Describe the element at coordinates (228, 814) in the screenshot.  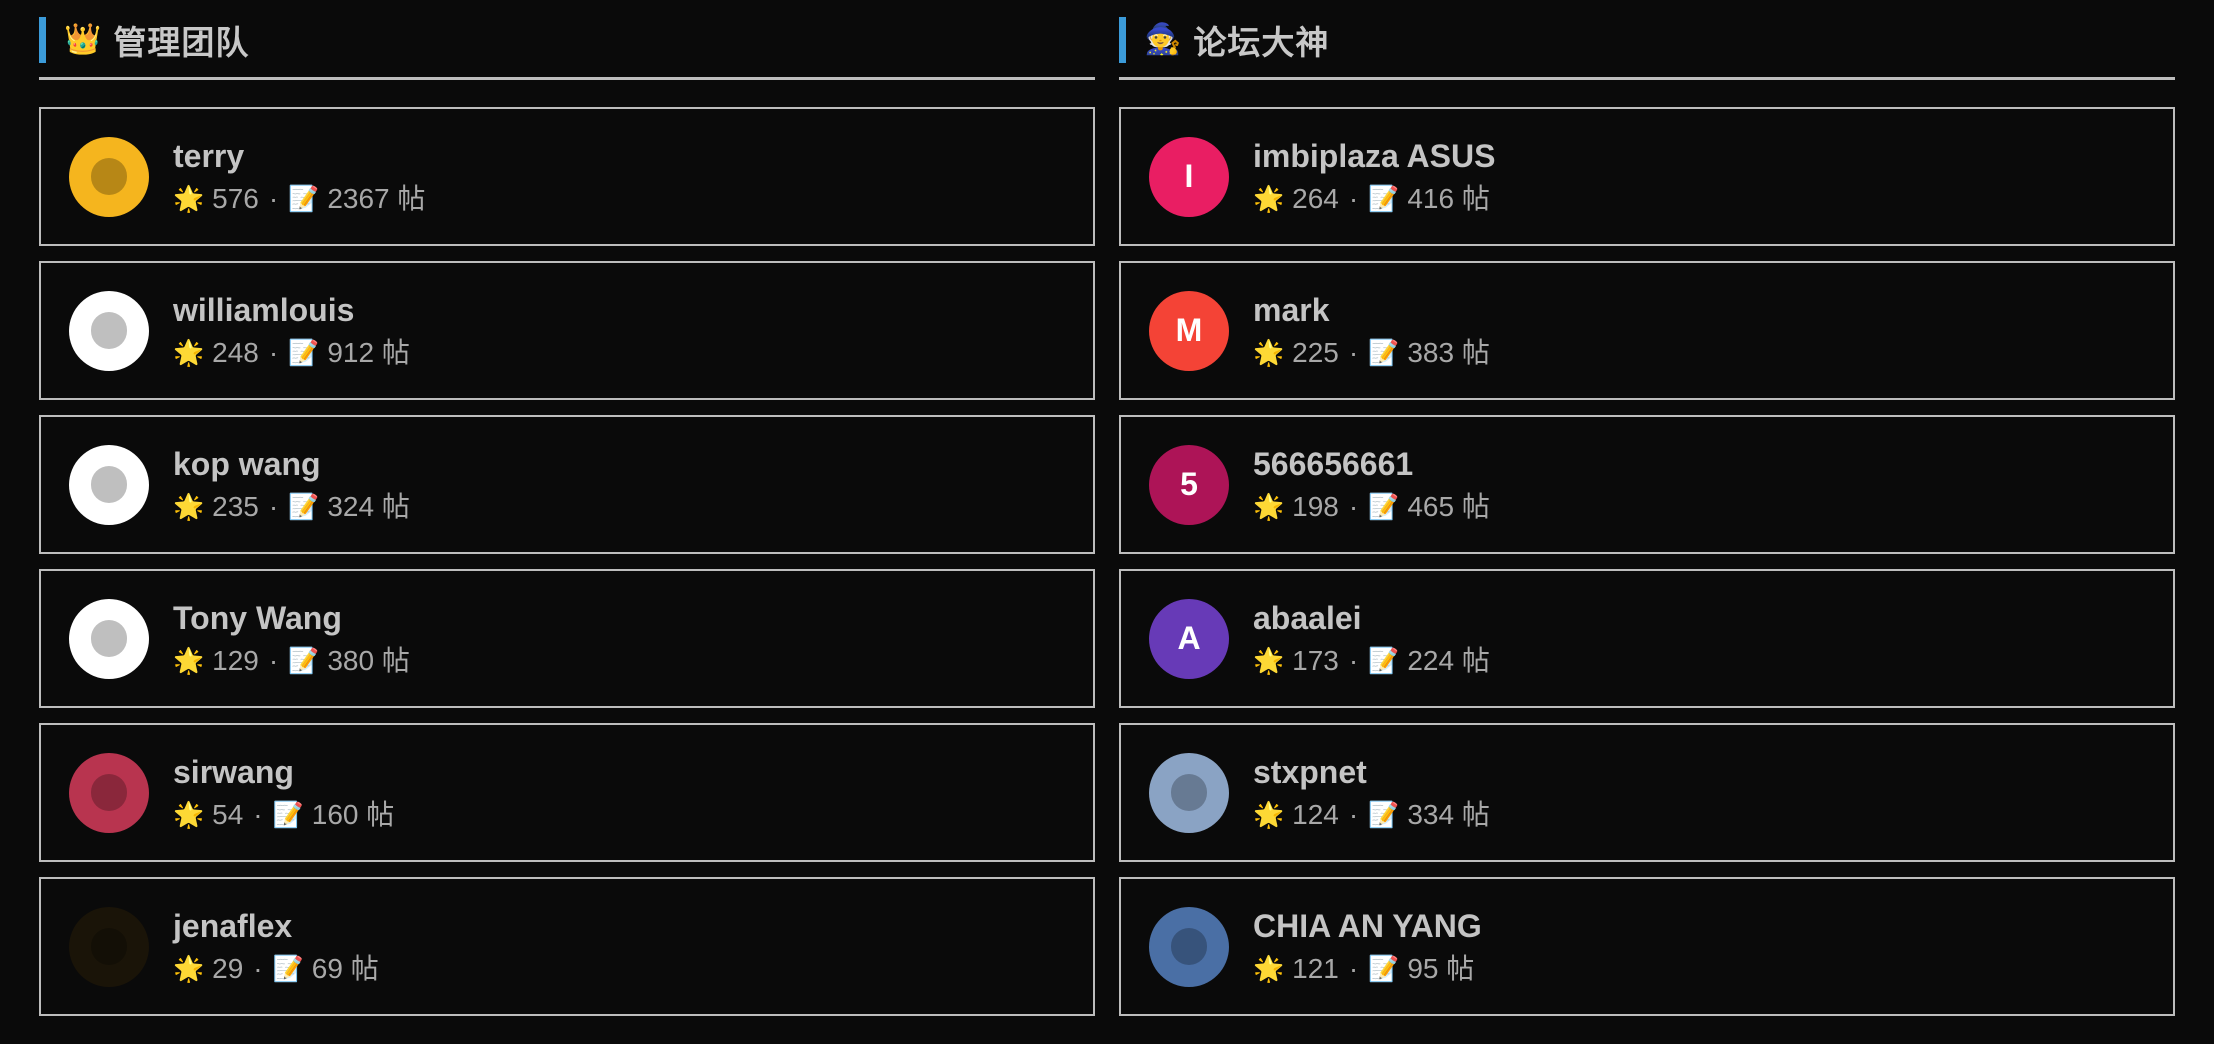
I see `star-count: 54` at that location.